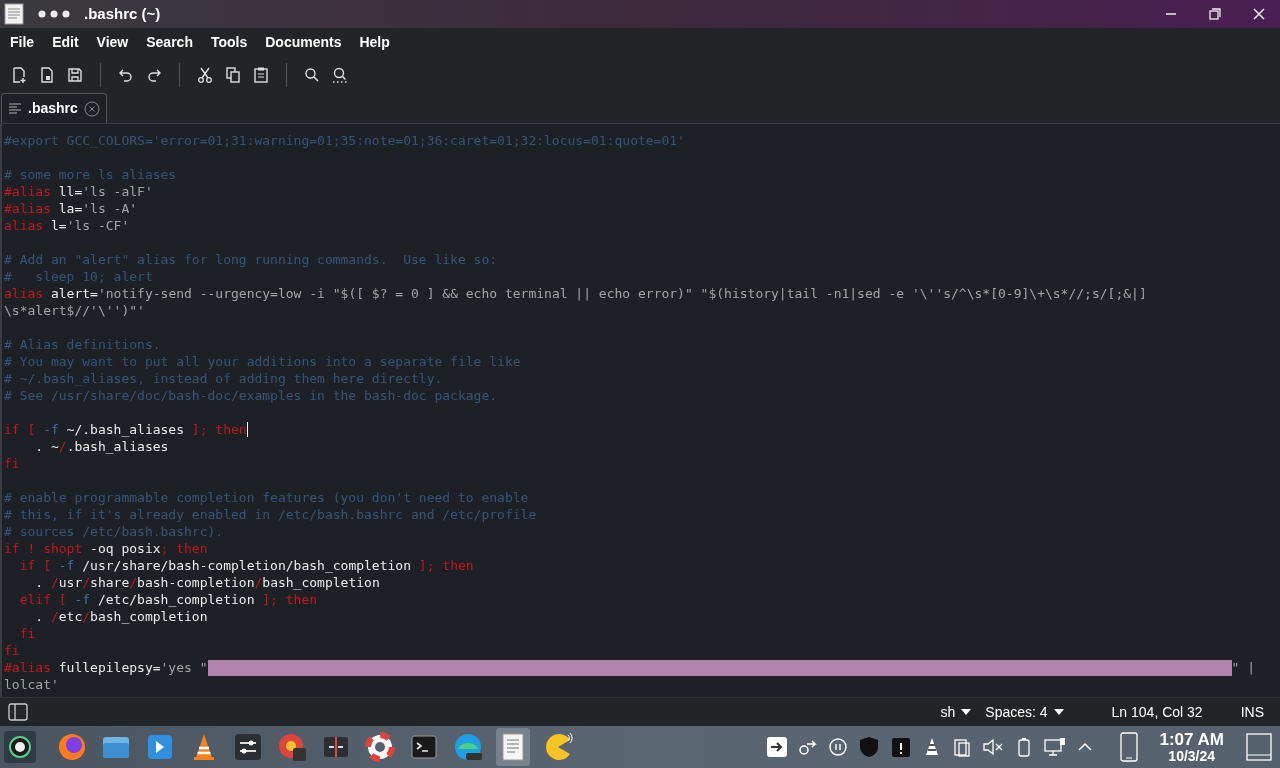  I want to click on code-string: 'ls -A', so click(110, 208).